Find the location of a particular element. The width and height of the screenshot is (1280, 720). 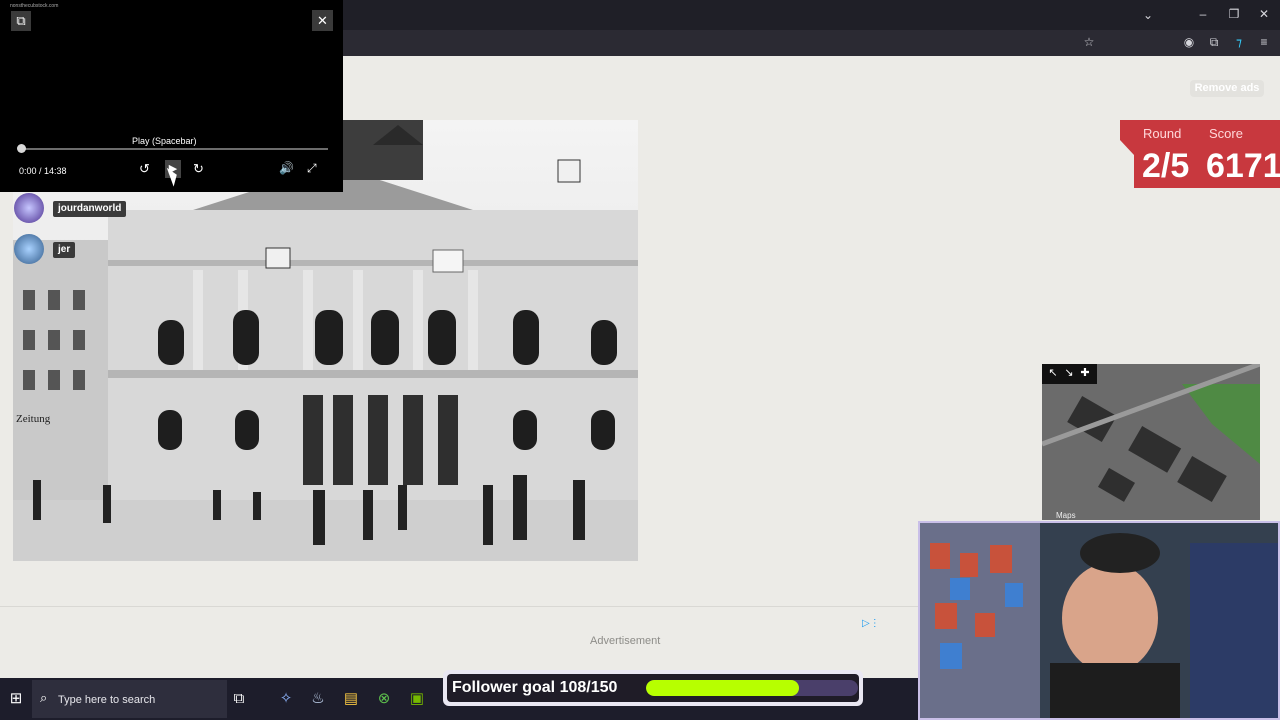

expand-map-icon: ↖ is located at coordinates (1053, 373).